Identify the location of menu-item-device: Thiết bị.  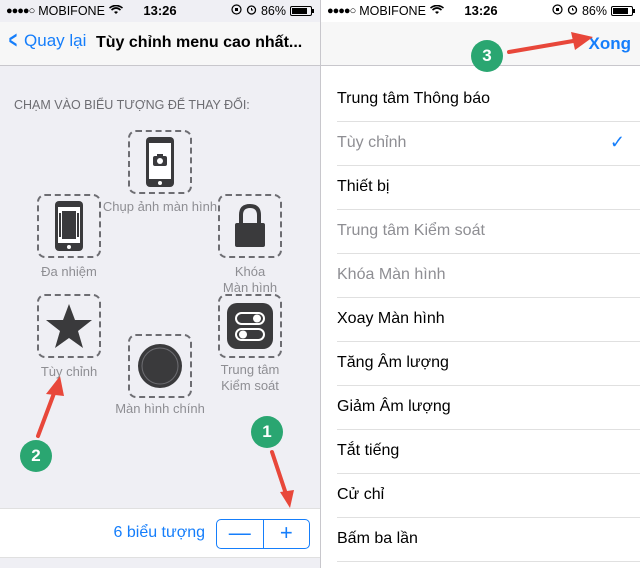
(488, 188).